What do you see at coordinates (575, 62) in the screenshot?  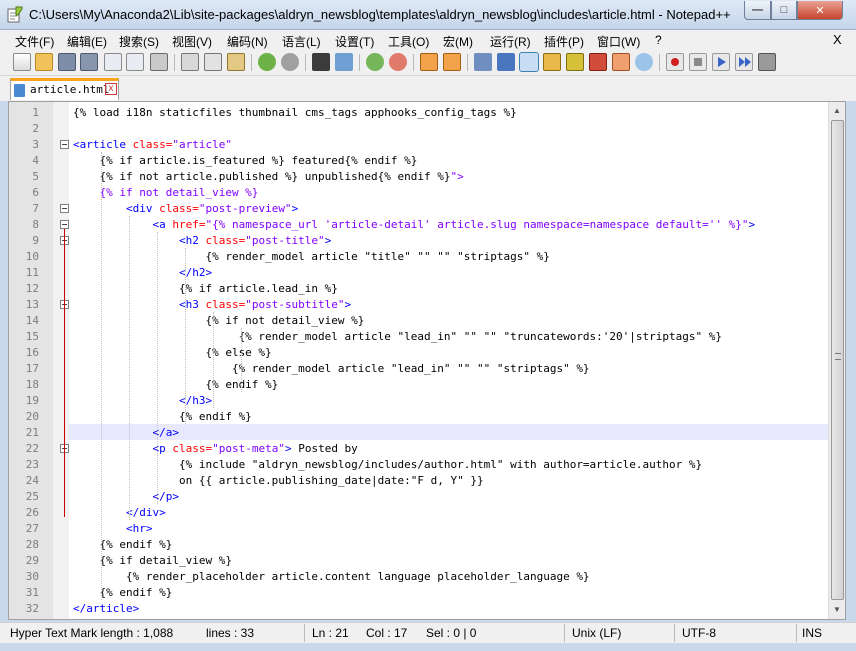 I see `doc-map-icon` at bounding box center [575, 62].